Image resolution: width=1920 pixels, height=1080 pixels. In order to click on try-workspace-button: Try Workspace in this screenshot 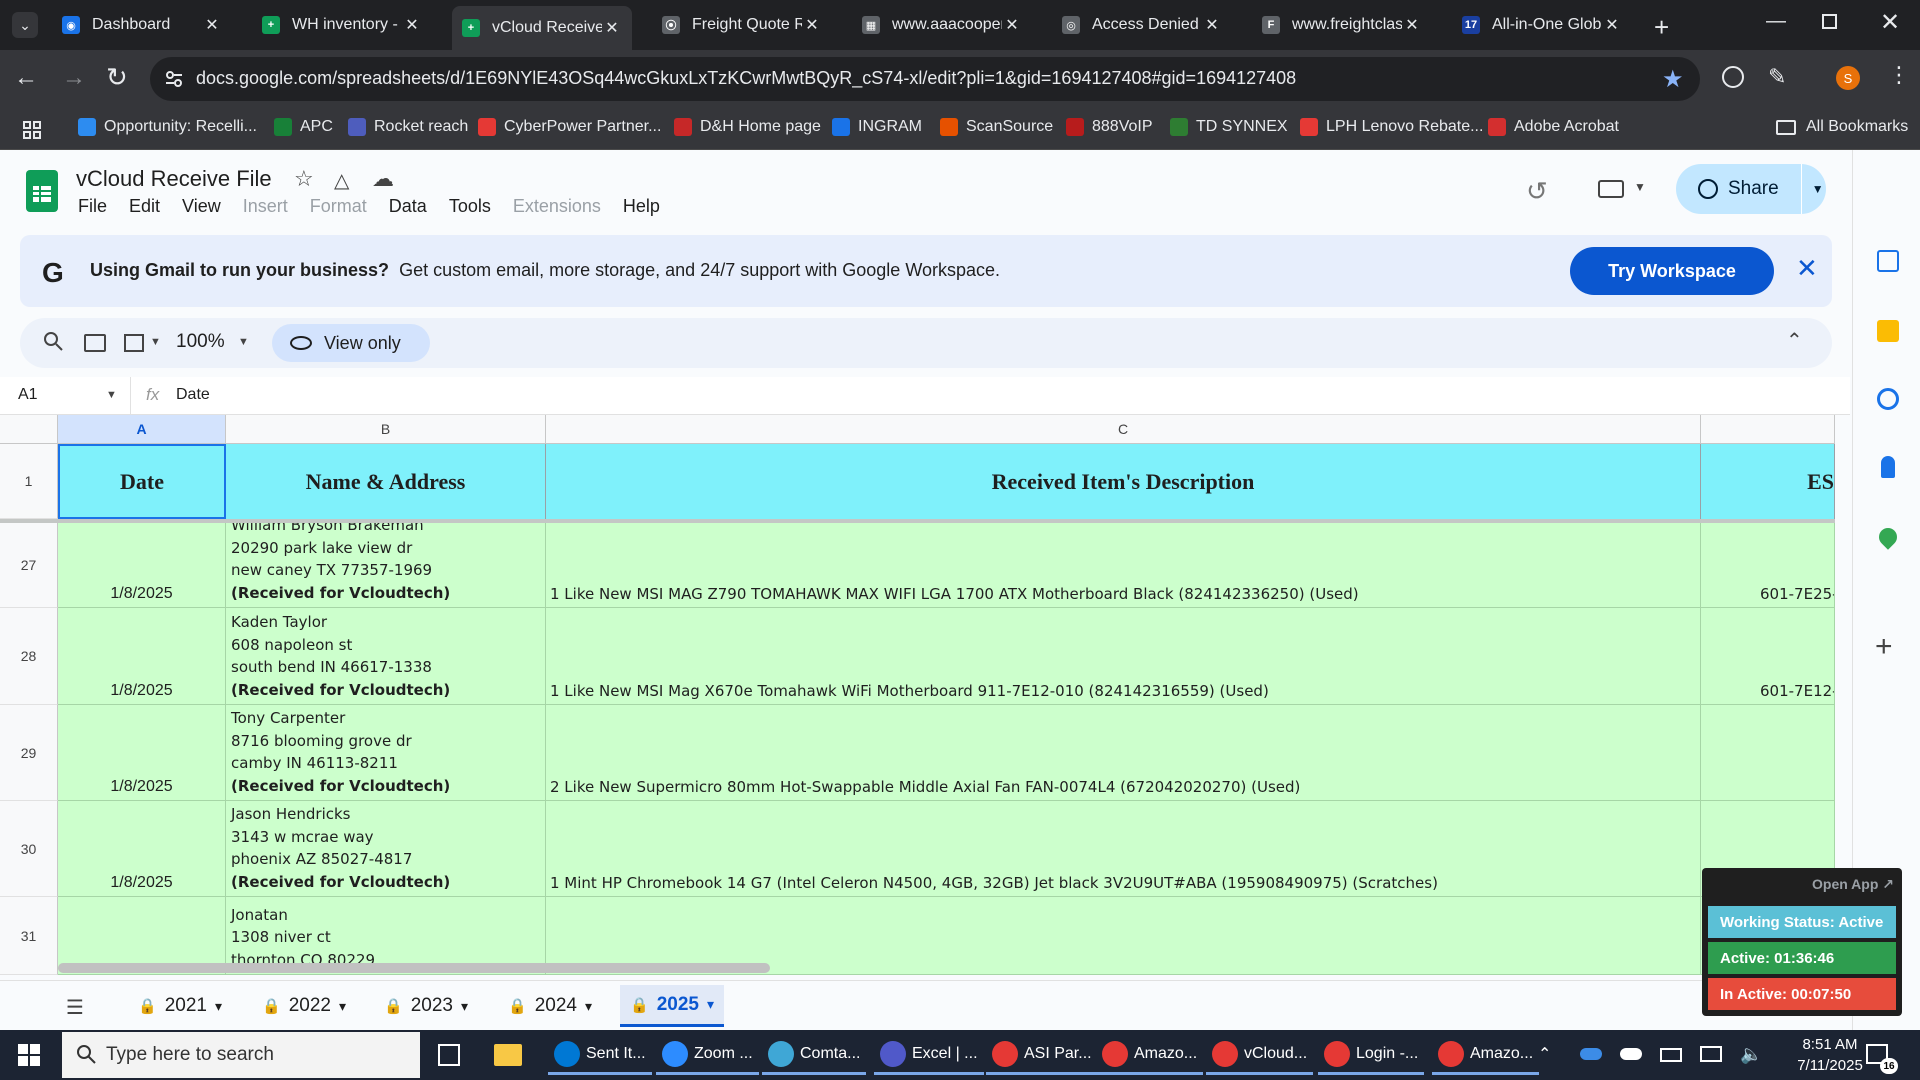, I will do `click(1672, 271)`.